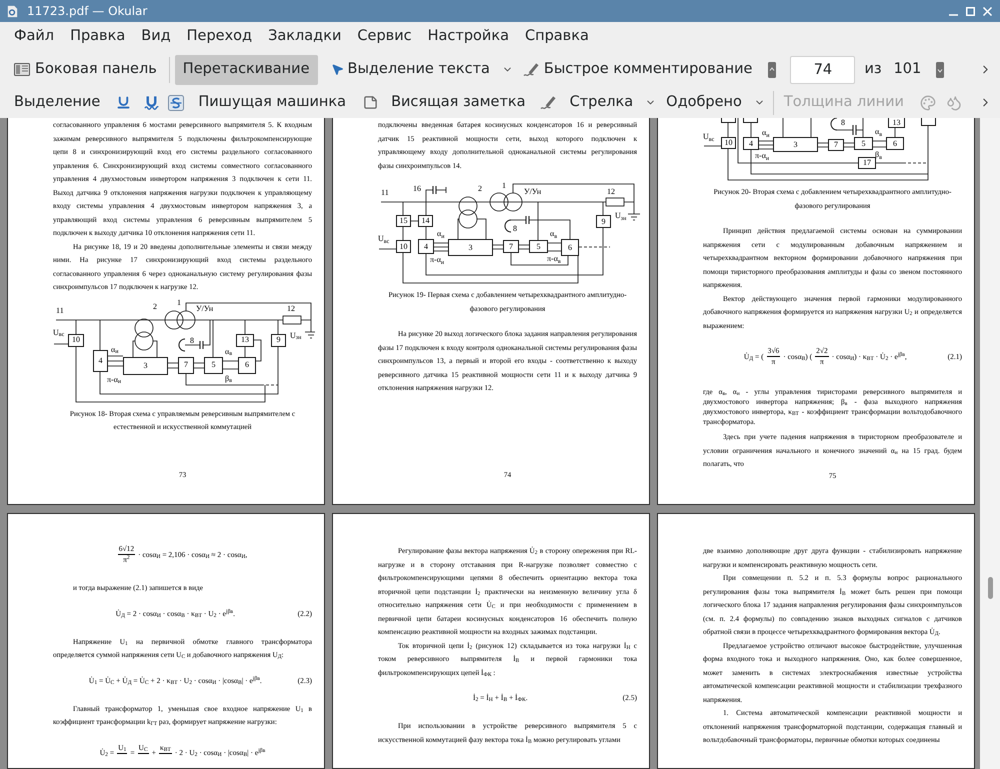  I want to click on tool-button: Выделение текста, so click(421, 69).